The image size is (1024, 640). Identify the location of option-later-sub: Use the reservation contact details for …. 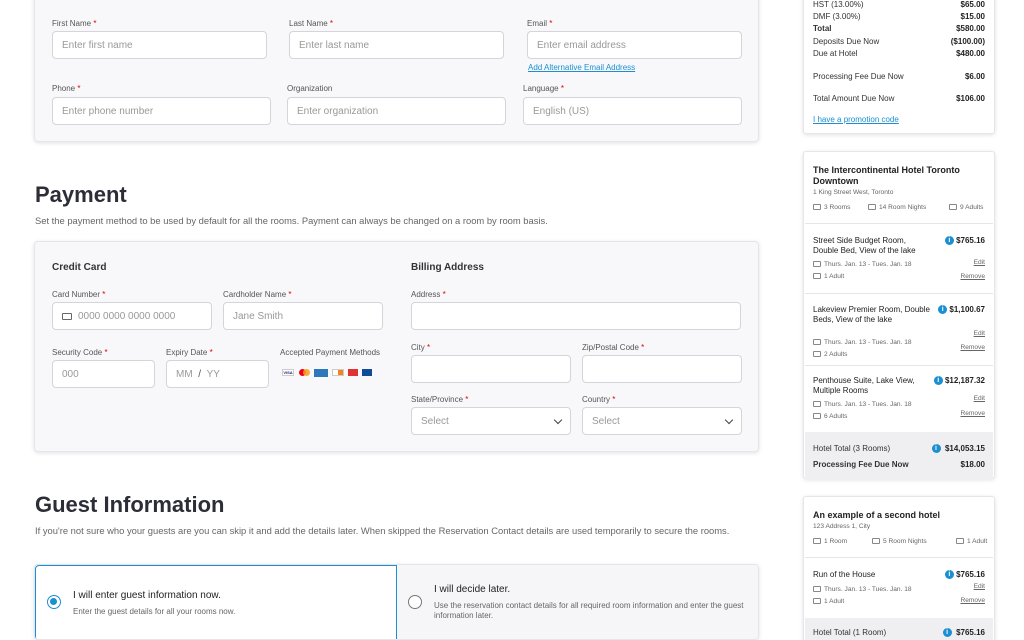
(589, 610).